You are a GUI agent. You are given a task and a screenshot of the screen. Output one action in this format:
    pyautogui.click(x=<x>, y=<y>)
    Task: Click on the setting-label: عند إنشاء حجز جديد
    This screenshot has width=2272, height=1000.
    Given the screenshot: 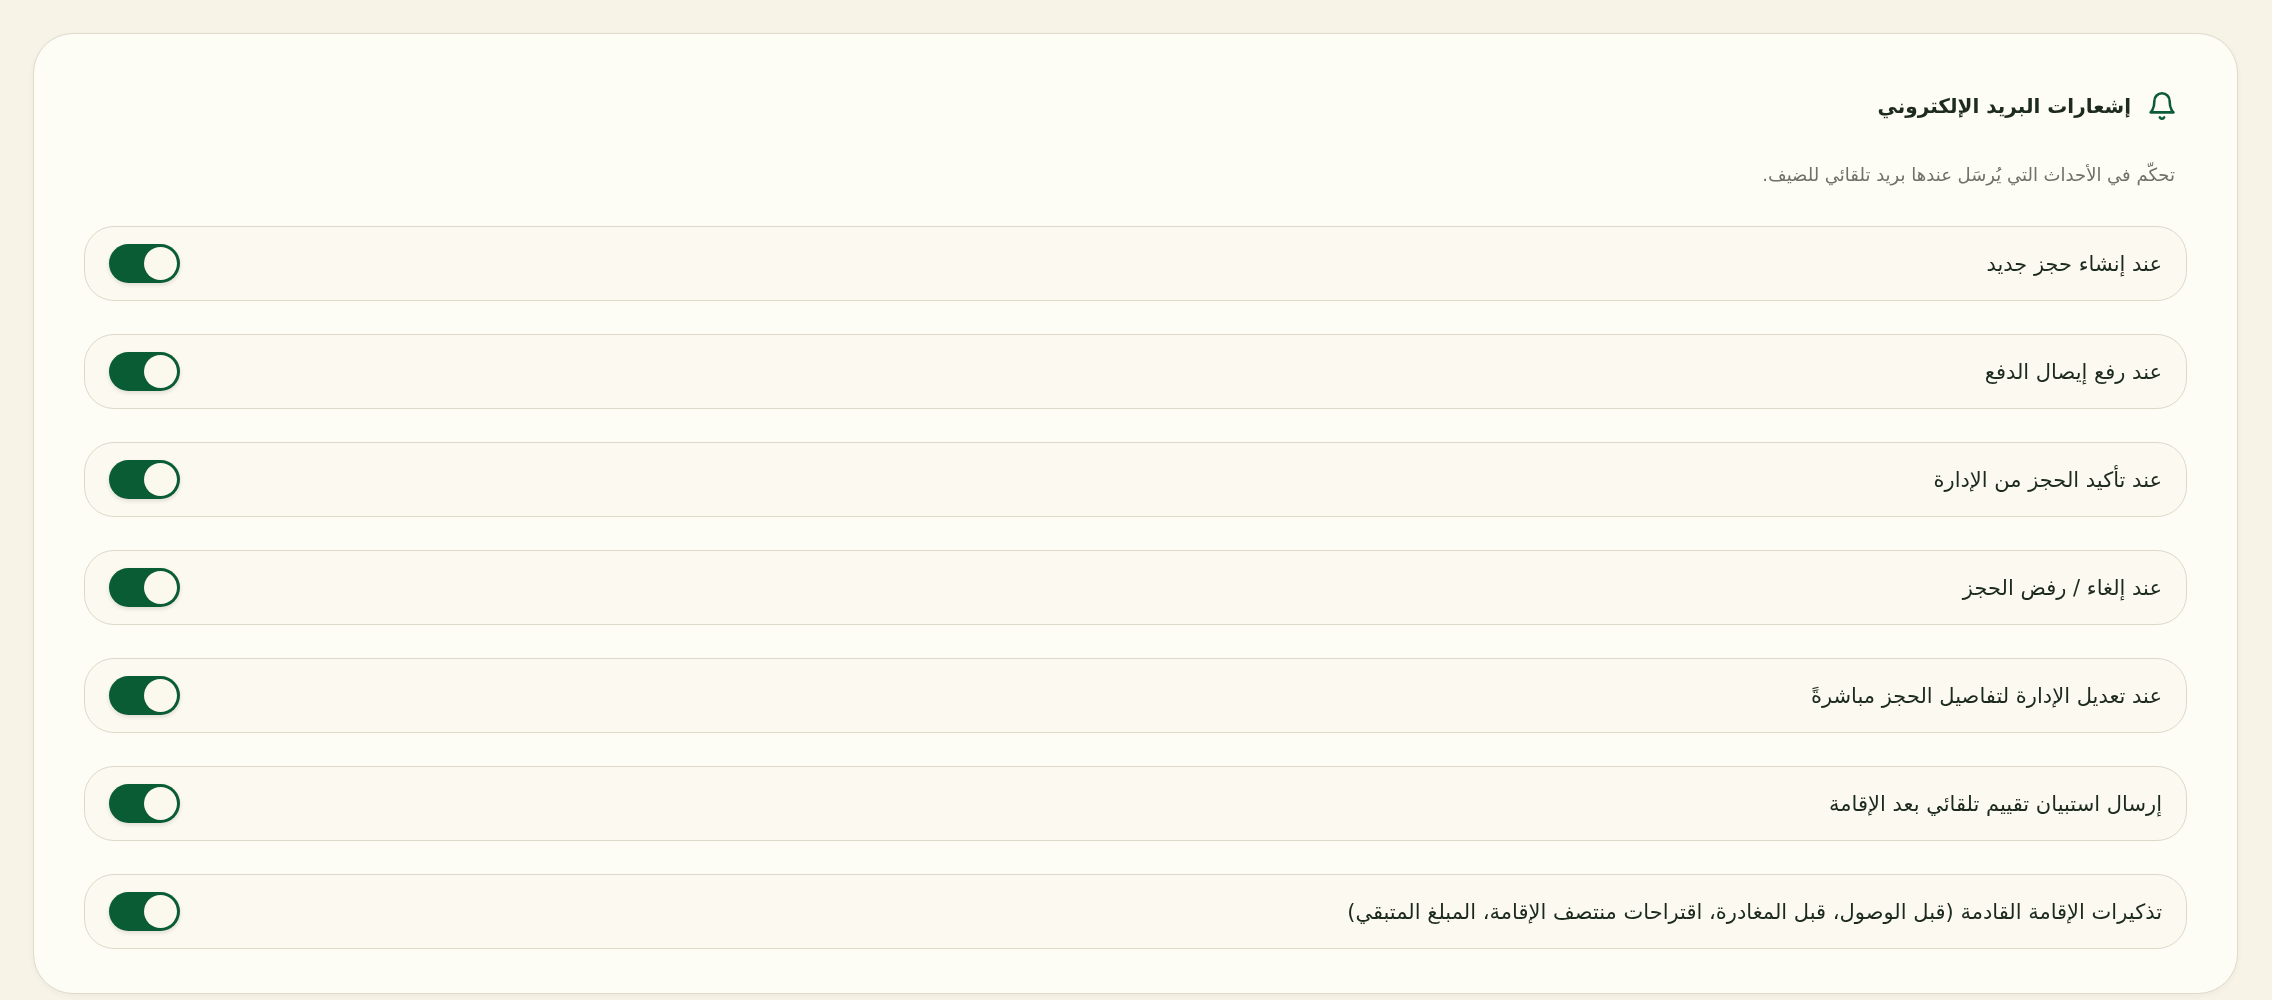 What is the action you would take?
    pyautogui.click(x=2074, y=264)
    